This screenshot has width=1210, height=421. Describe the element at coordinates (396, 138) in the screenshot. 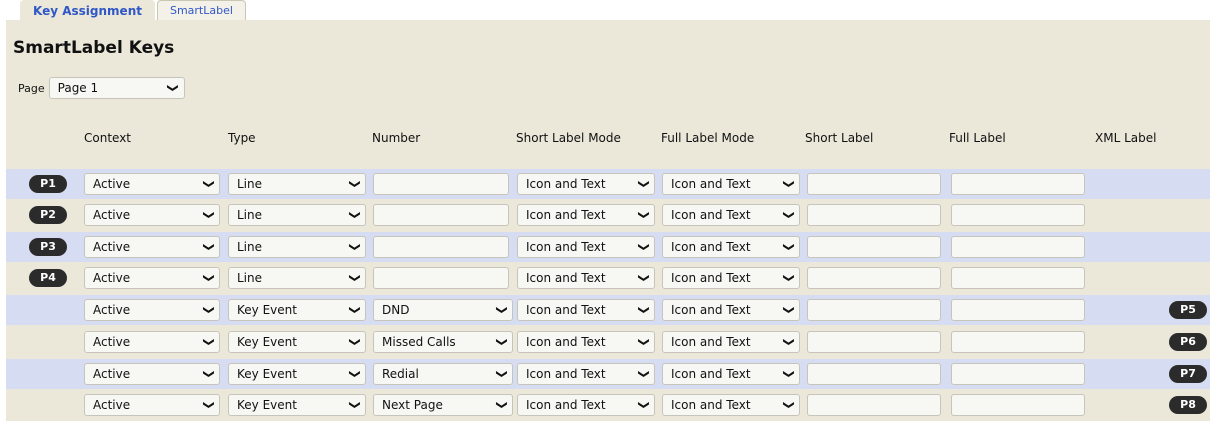

I see `column-header-number: Number` at that location.